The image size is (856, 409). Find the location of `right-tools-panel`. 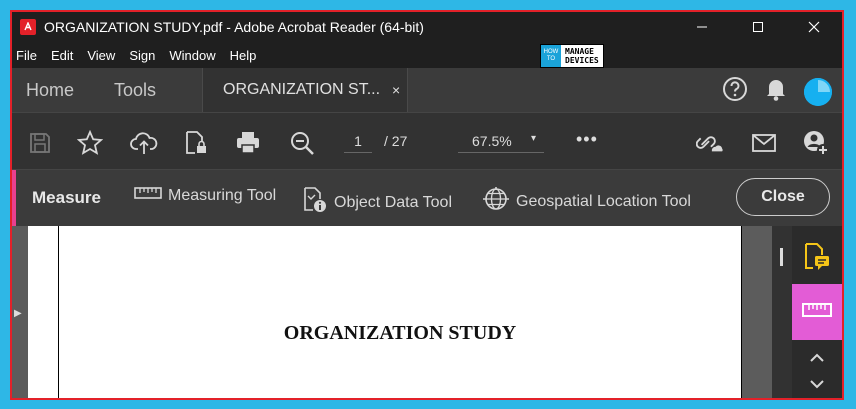

right-tools-panel is located at coordinates (817, 312).